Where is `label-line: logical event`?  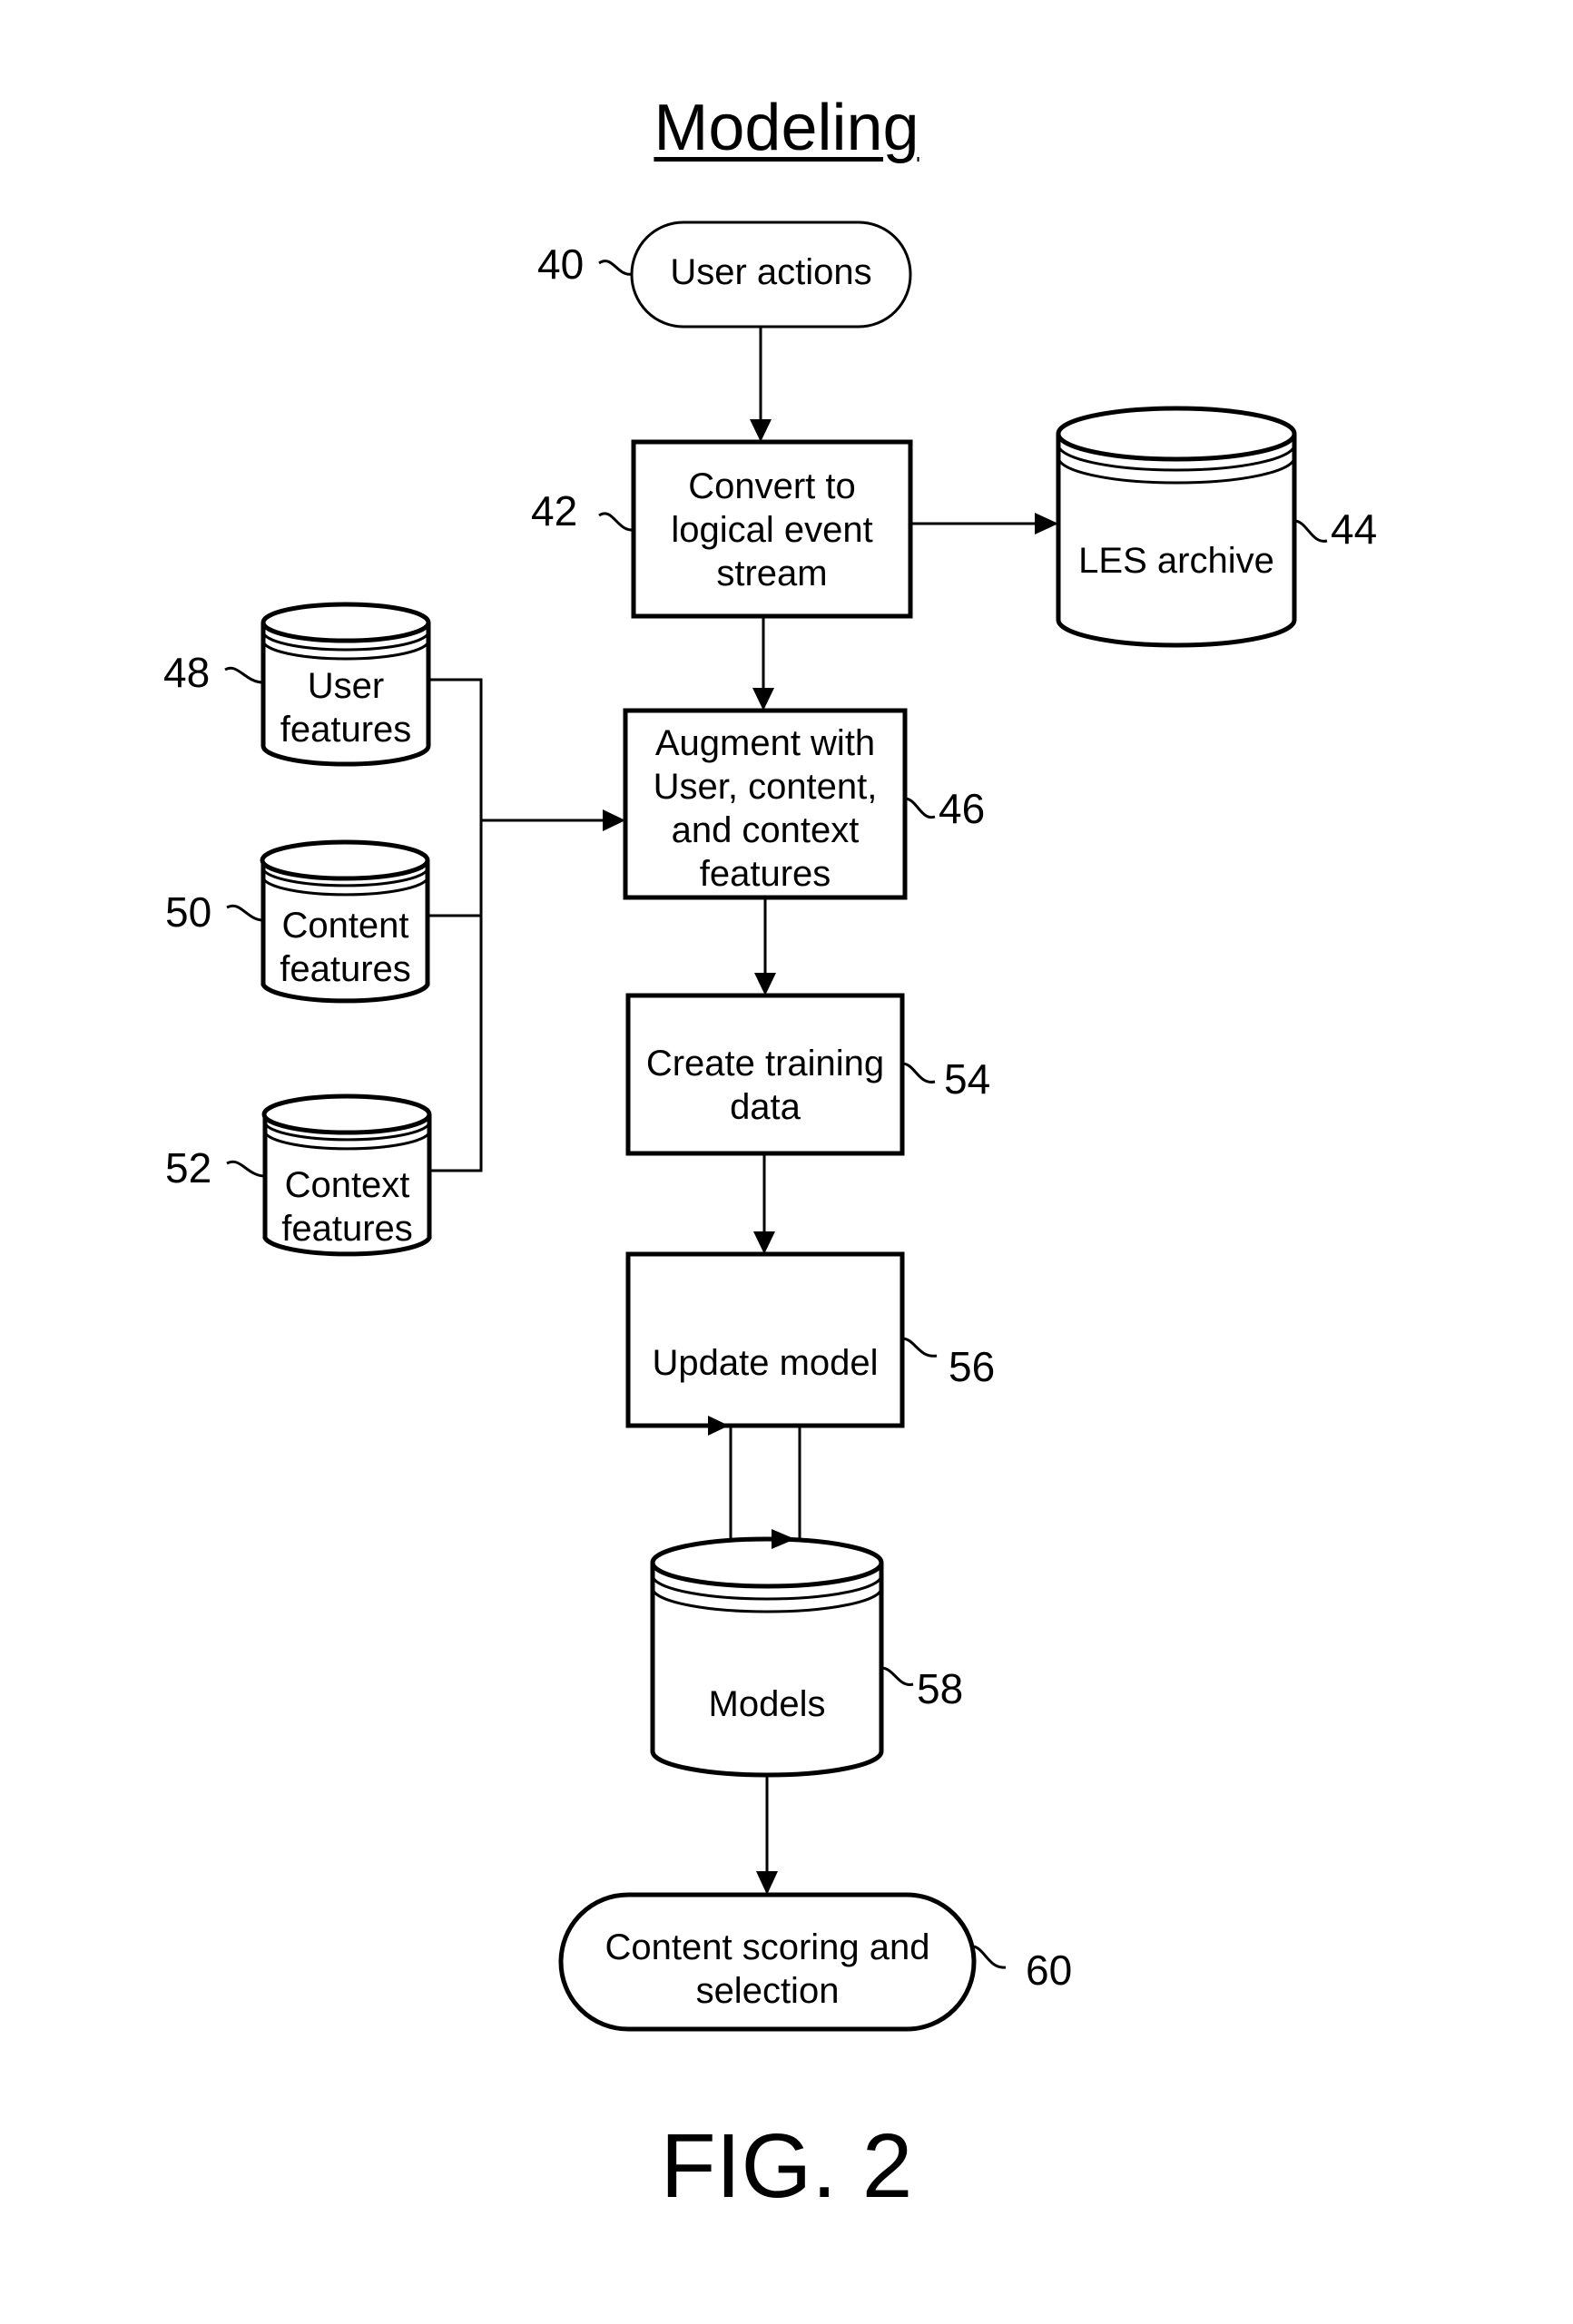 label-line: logical event is located at coordinates (772, 530).